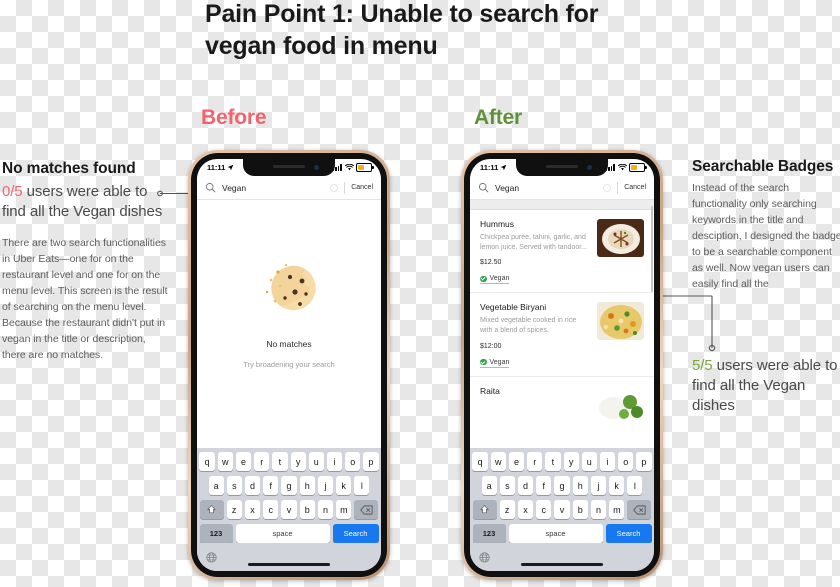  What do you see at coordinates (290, 287) in the screenshot?
I see `cookie-icon` at bounding box center [290, 287].